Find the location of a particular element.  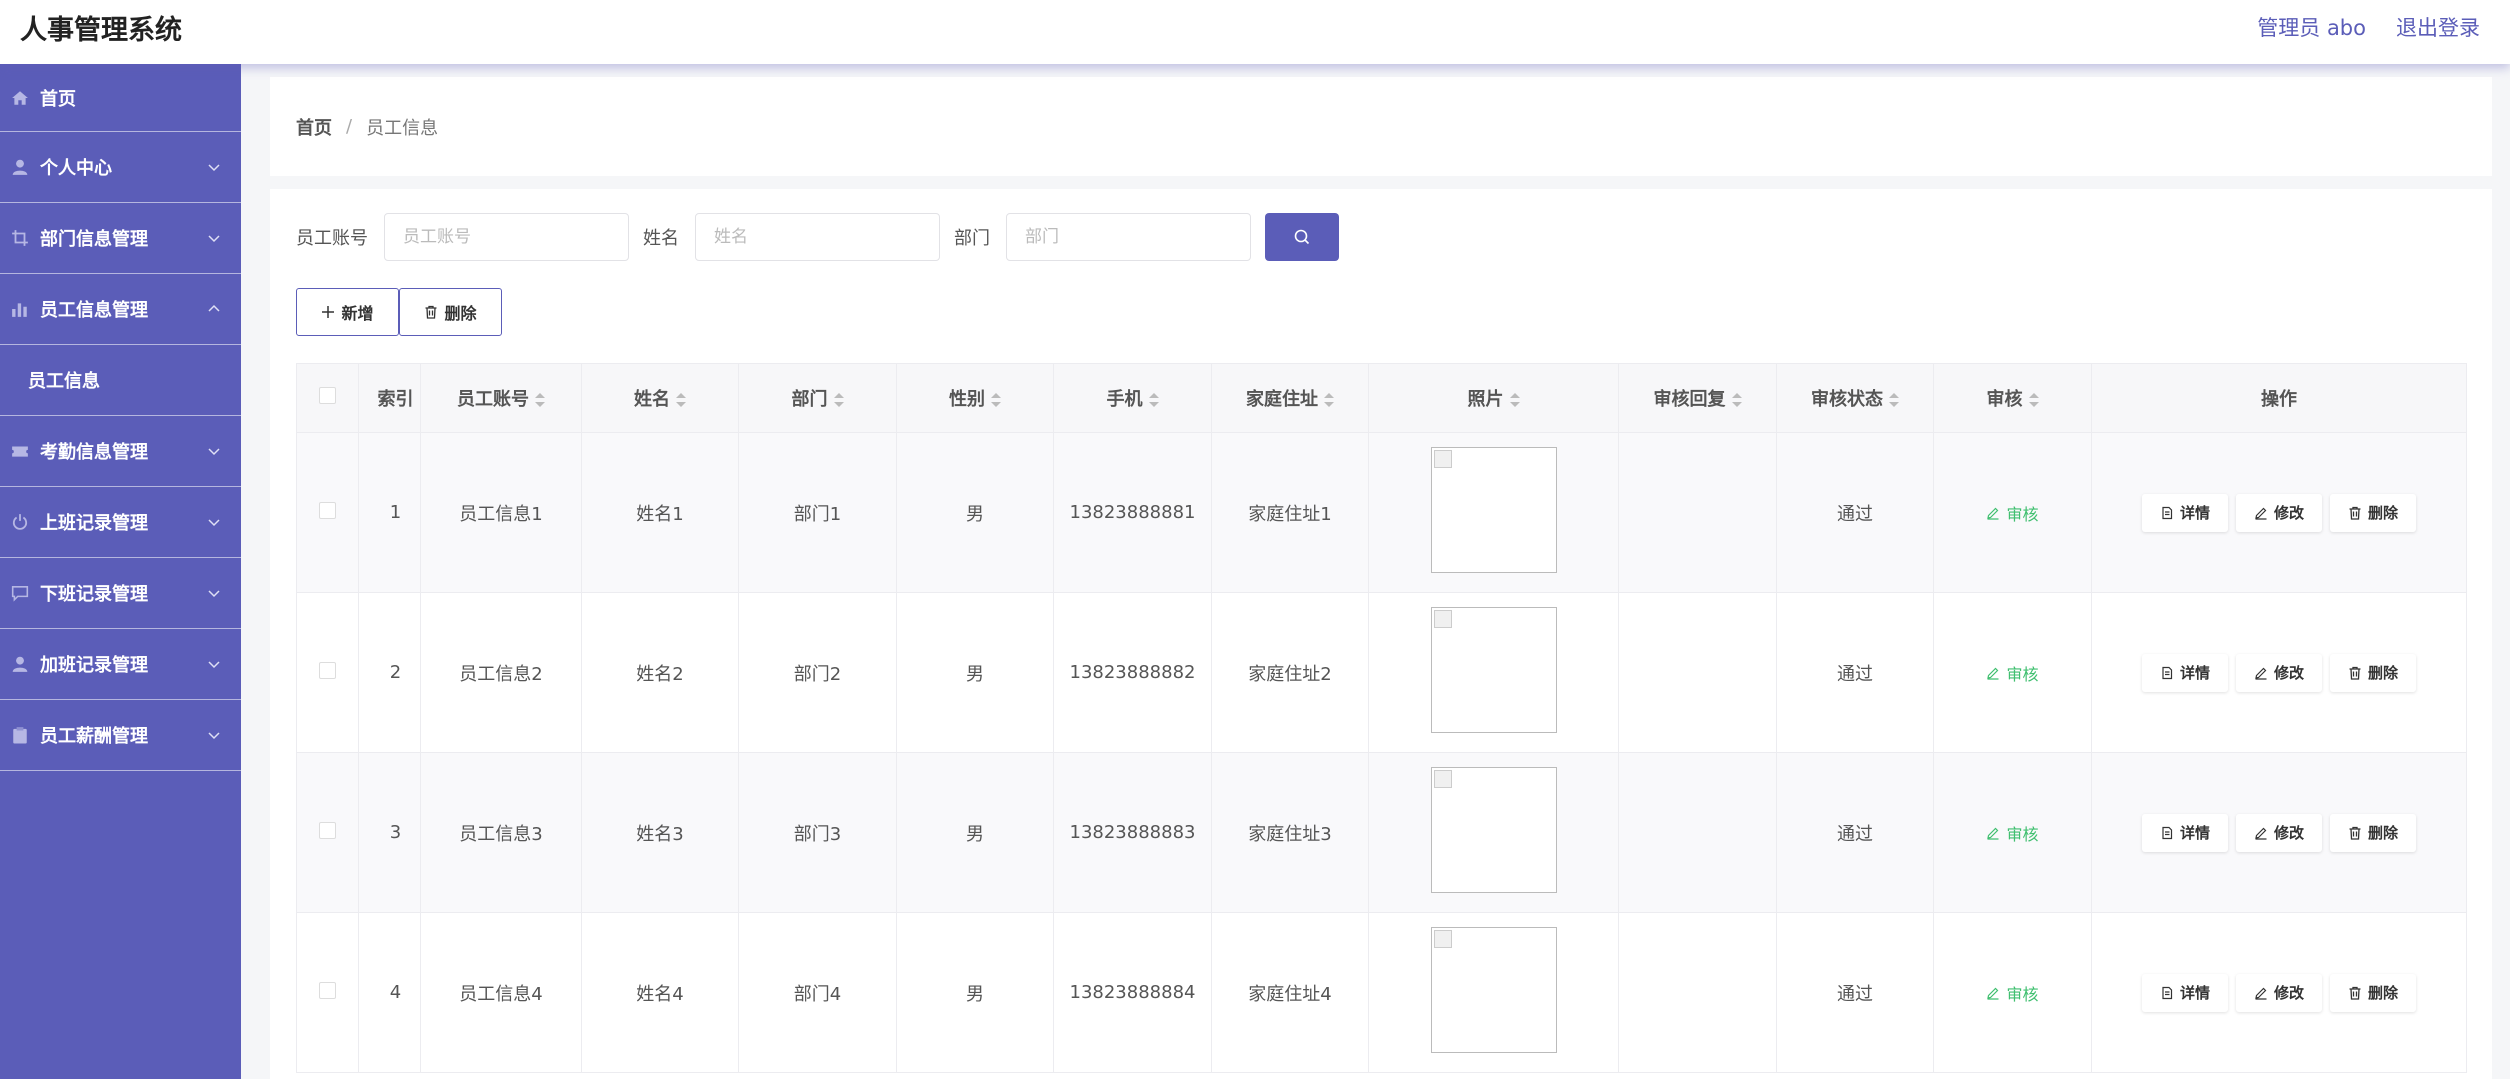

sidebar-item-label: 考勤信息管理 is located at coordinates (94, 452).